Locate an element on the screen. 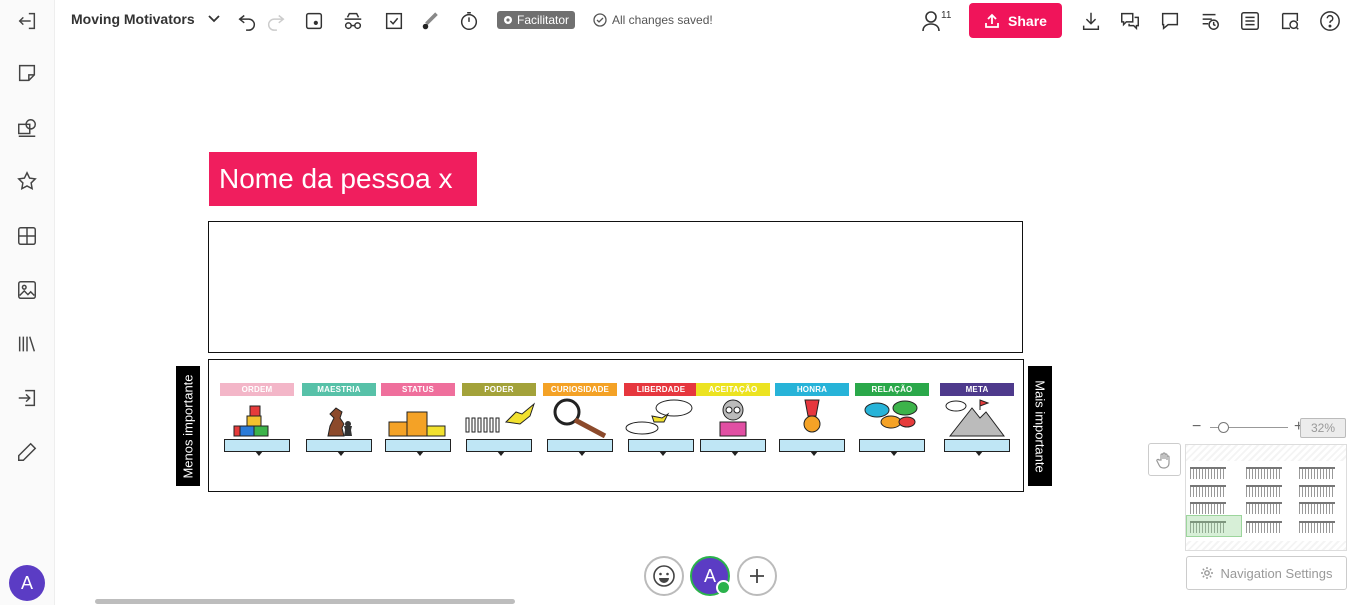 The width and height of the screenshot is (1353, 605). share-button: Share is located at coordinates (1015, 20).